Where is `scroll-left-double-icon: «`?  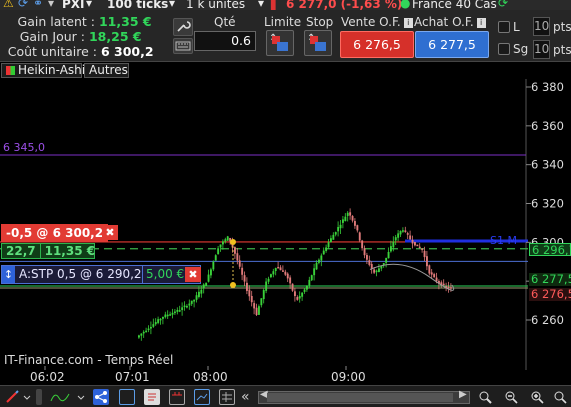 scroll-left-double-icon: « is located at coordinates (249, 397).